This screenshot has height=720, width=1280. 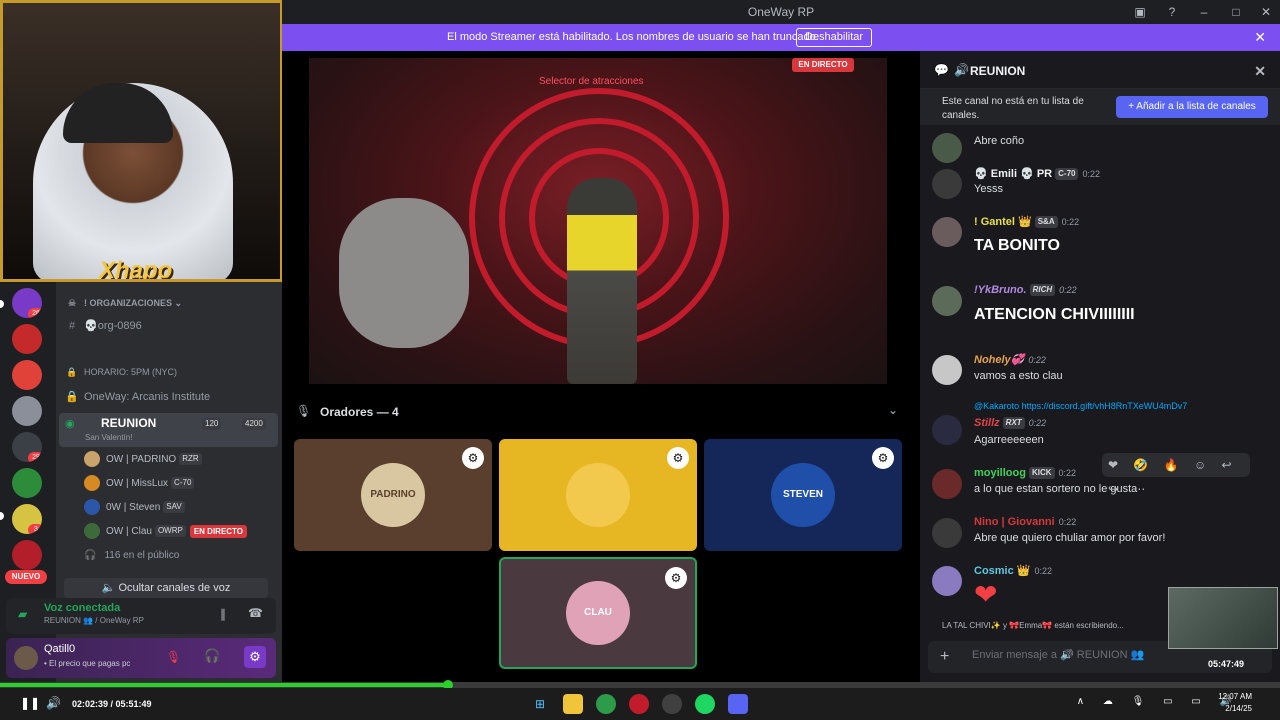 I want to click on server-icon: 29, so click(x=27, y=447).